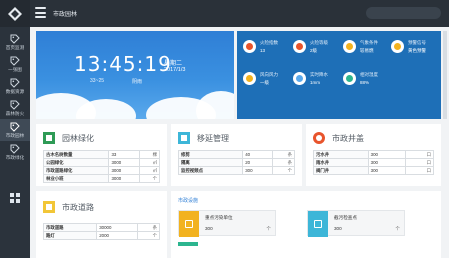 The height and width of the screenshot is (258, 449). What do you see at coordinates (15, 47) in the screenshot?
I see `sidebar-item-label: 首页监测` at bounding box center [15, 47].